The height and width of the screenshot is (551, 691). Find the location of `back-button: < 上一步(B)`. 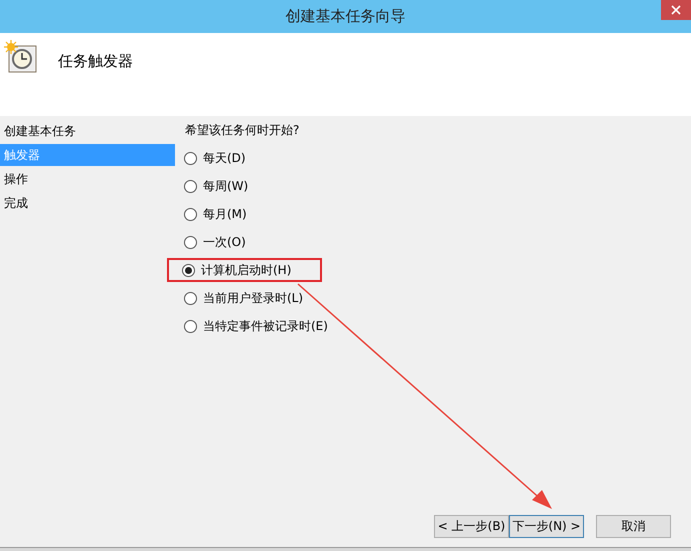

back-button: < 上一步(B) is located at coordinates (471, 526).